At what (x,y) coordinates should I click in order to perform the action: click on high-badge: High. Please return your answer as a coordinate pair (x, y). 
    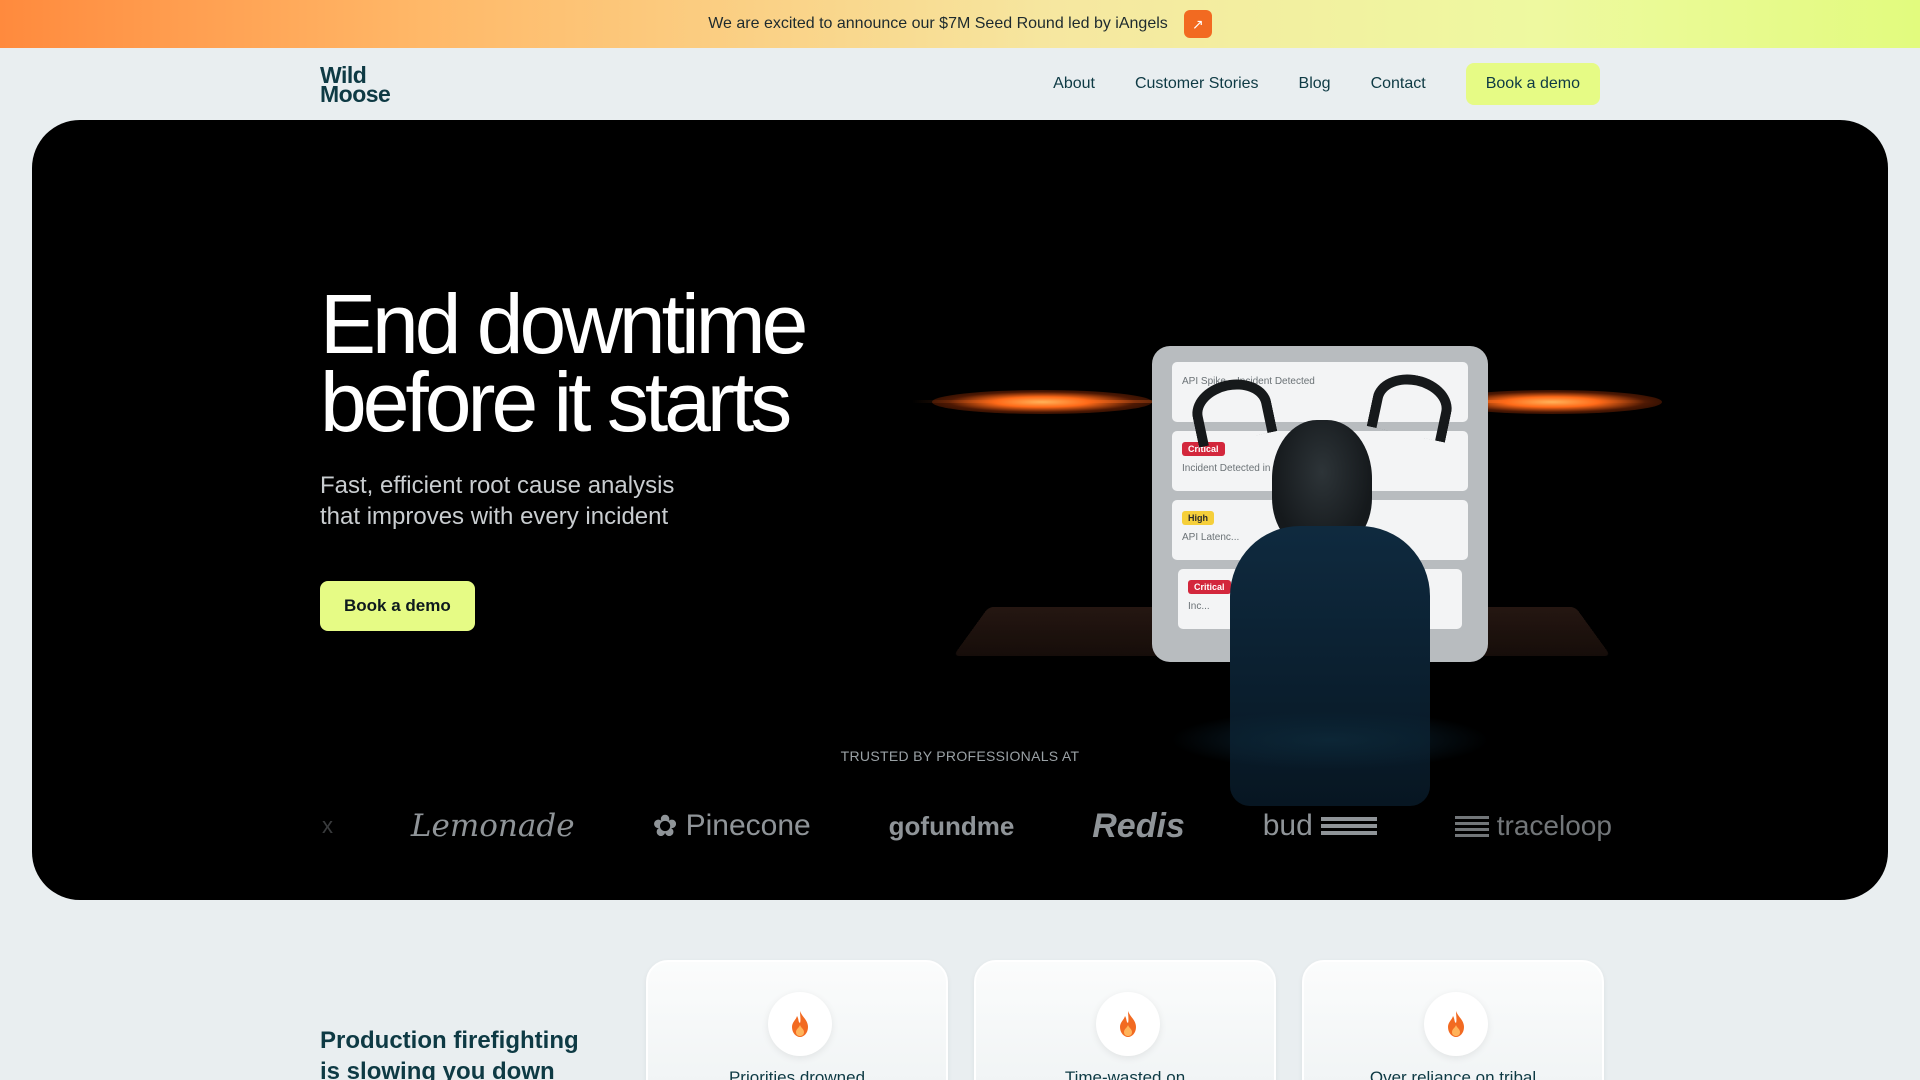
    Looking at the image, I should click on (1198, 518).